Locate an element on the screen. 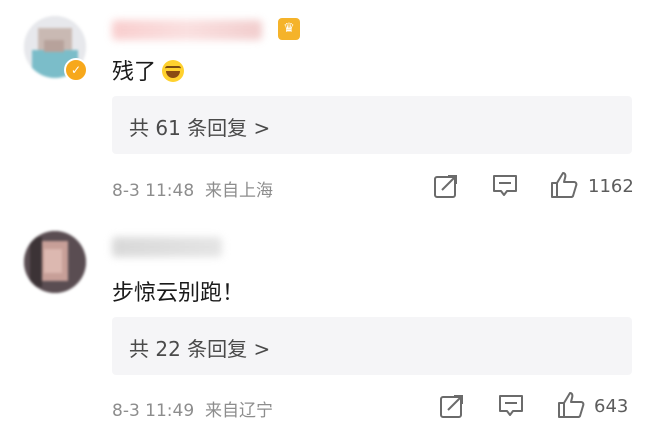 The image size is (660, 434). replies-box: 共 22 条回复 > is located at coordinates (372, 346).